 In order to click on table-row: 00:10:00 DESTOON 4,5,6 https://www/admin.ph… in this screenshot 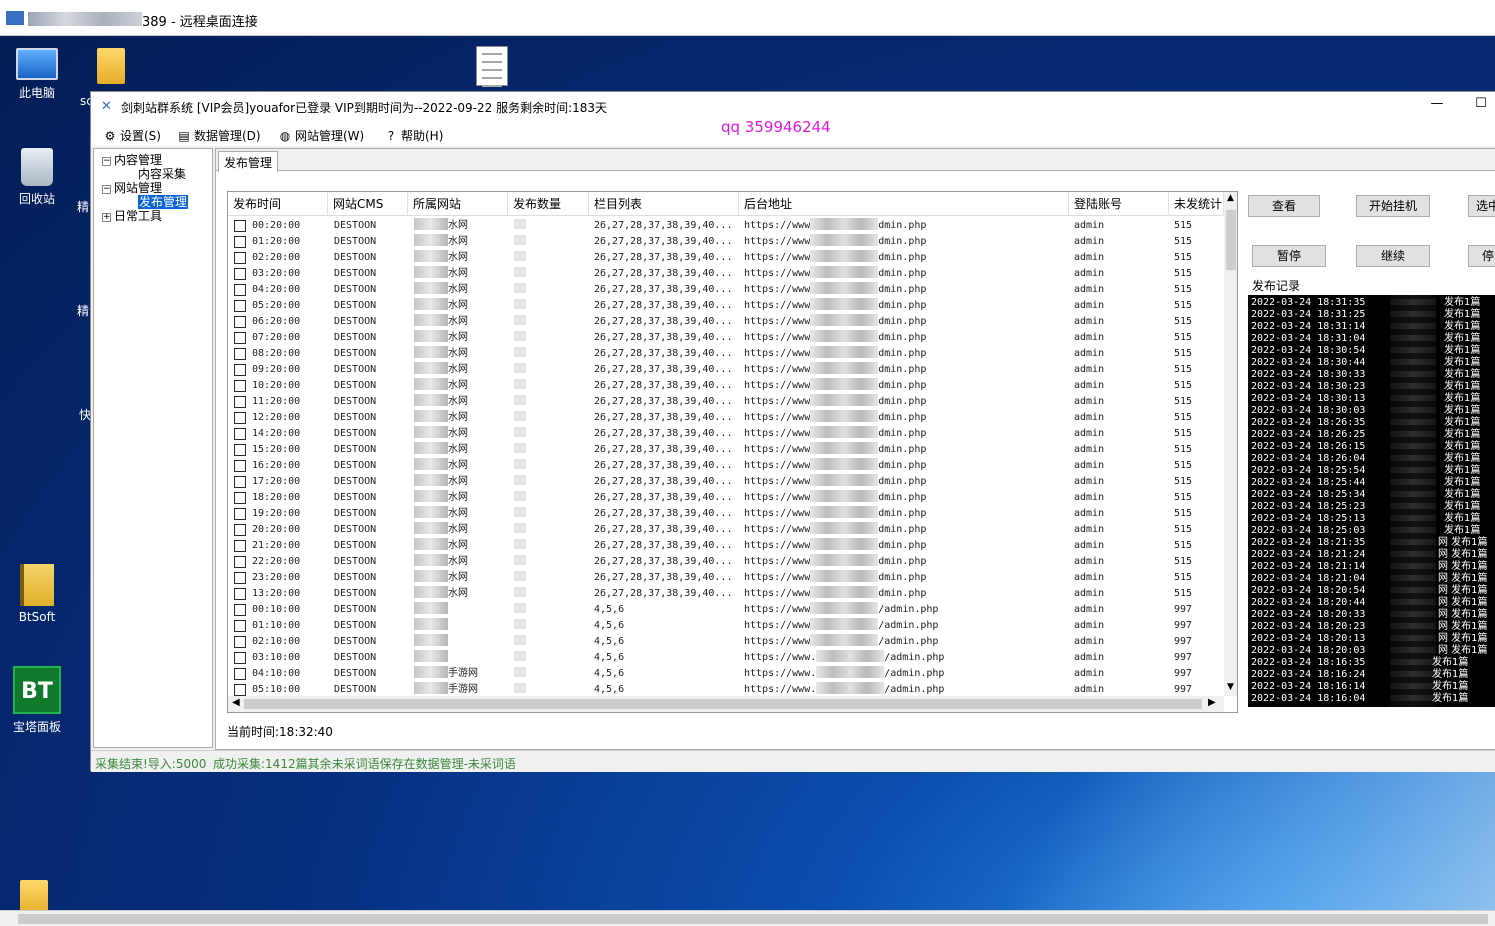, I will do `click(726, 610)`.